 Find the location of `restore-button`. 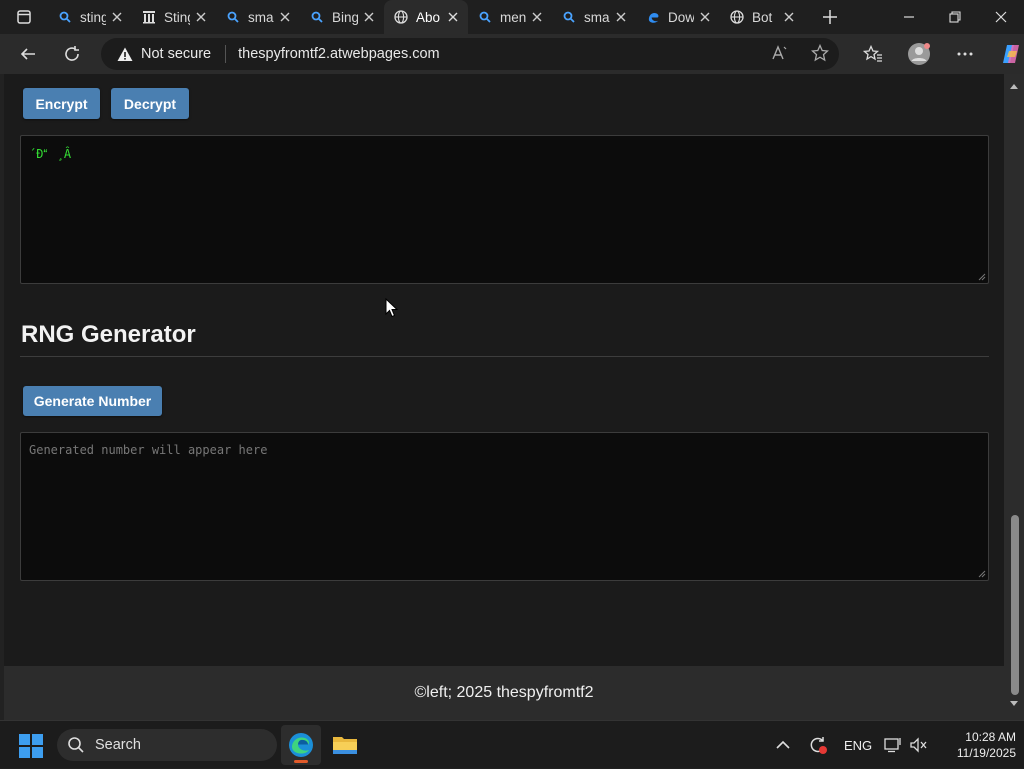

restore-button is located at coordinates (955, 17).